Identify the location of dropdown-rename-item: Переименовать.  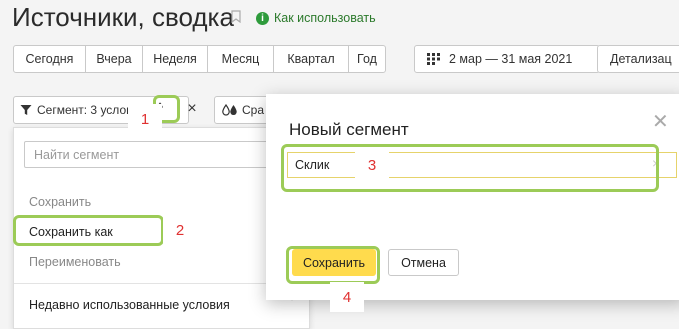
(75, 262).